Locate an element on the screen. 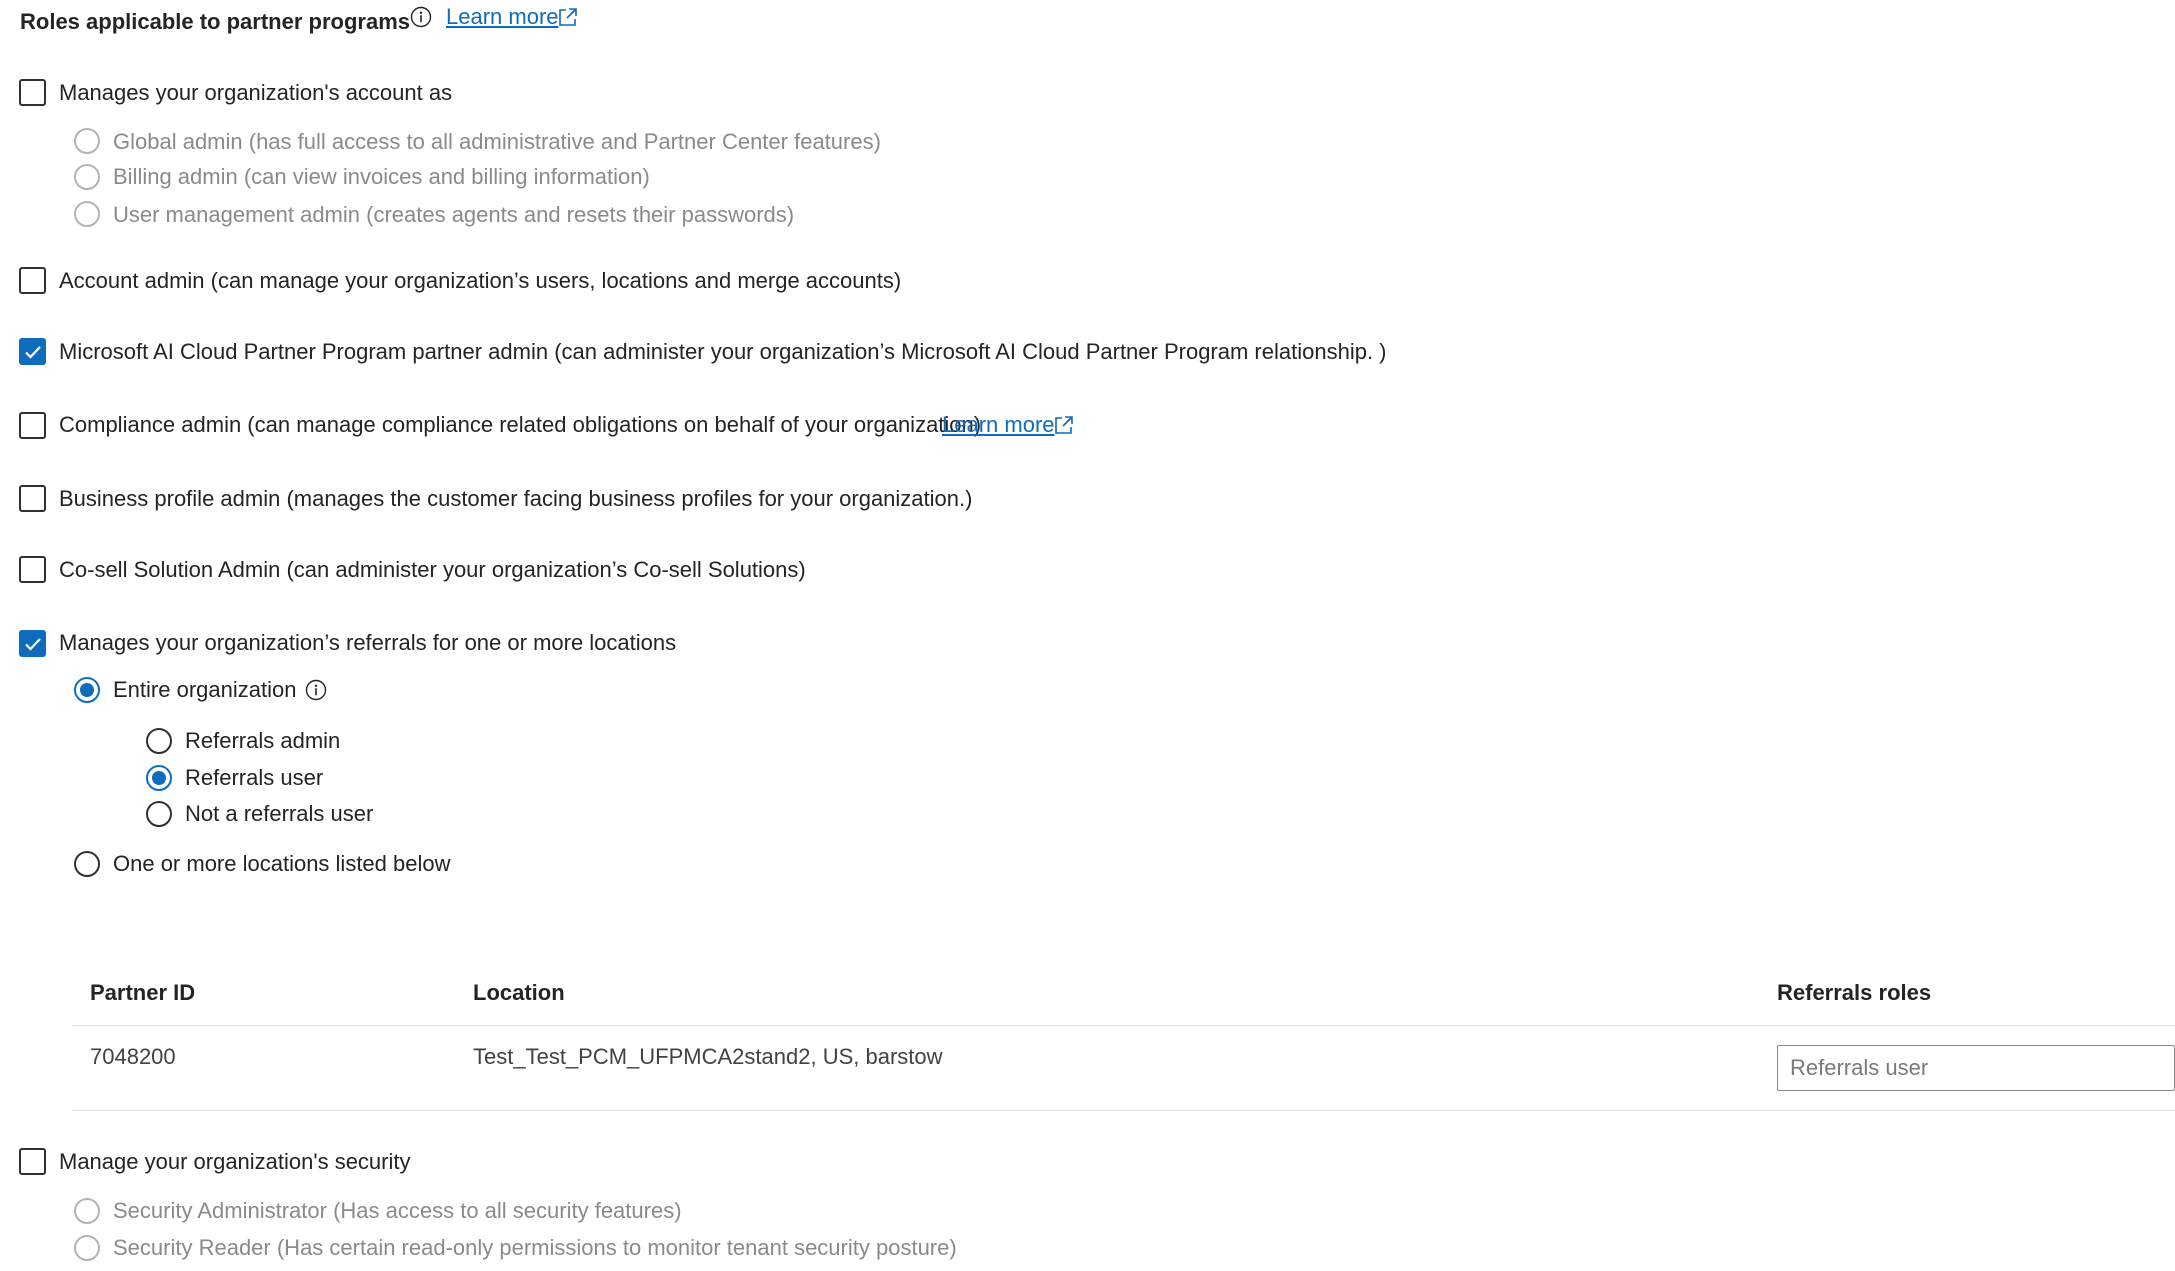 The width and height of the screenshot is (2175, 1271). not-referrals-user-radio is located at coordinates (159, 814).